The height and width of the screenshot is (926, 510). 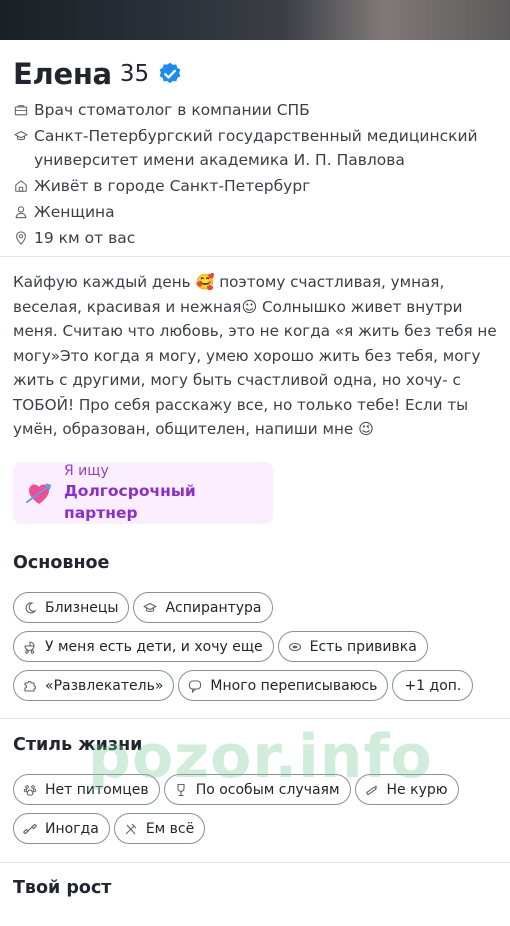 I want to click on paw-icon, so click(x=30, y=790).